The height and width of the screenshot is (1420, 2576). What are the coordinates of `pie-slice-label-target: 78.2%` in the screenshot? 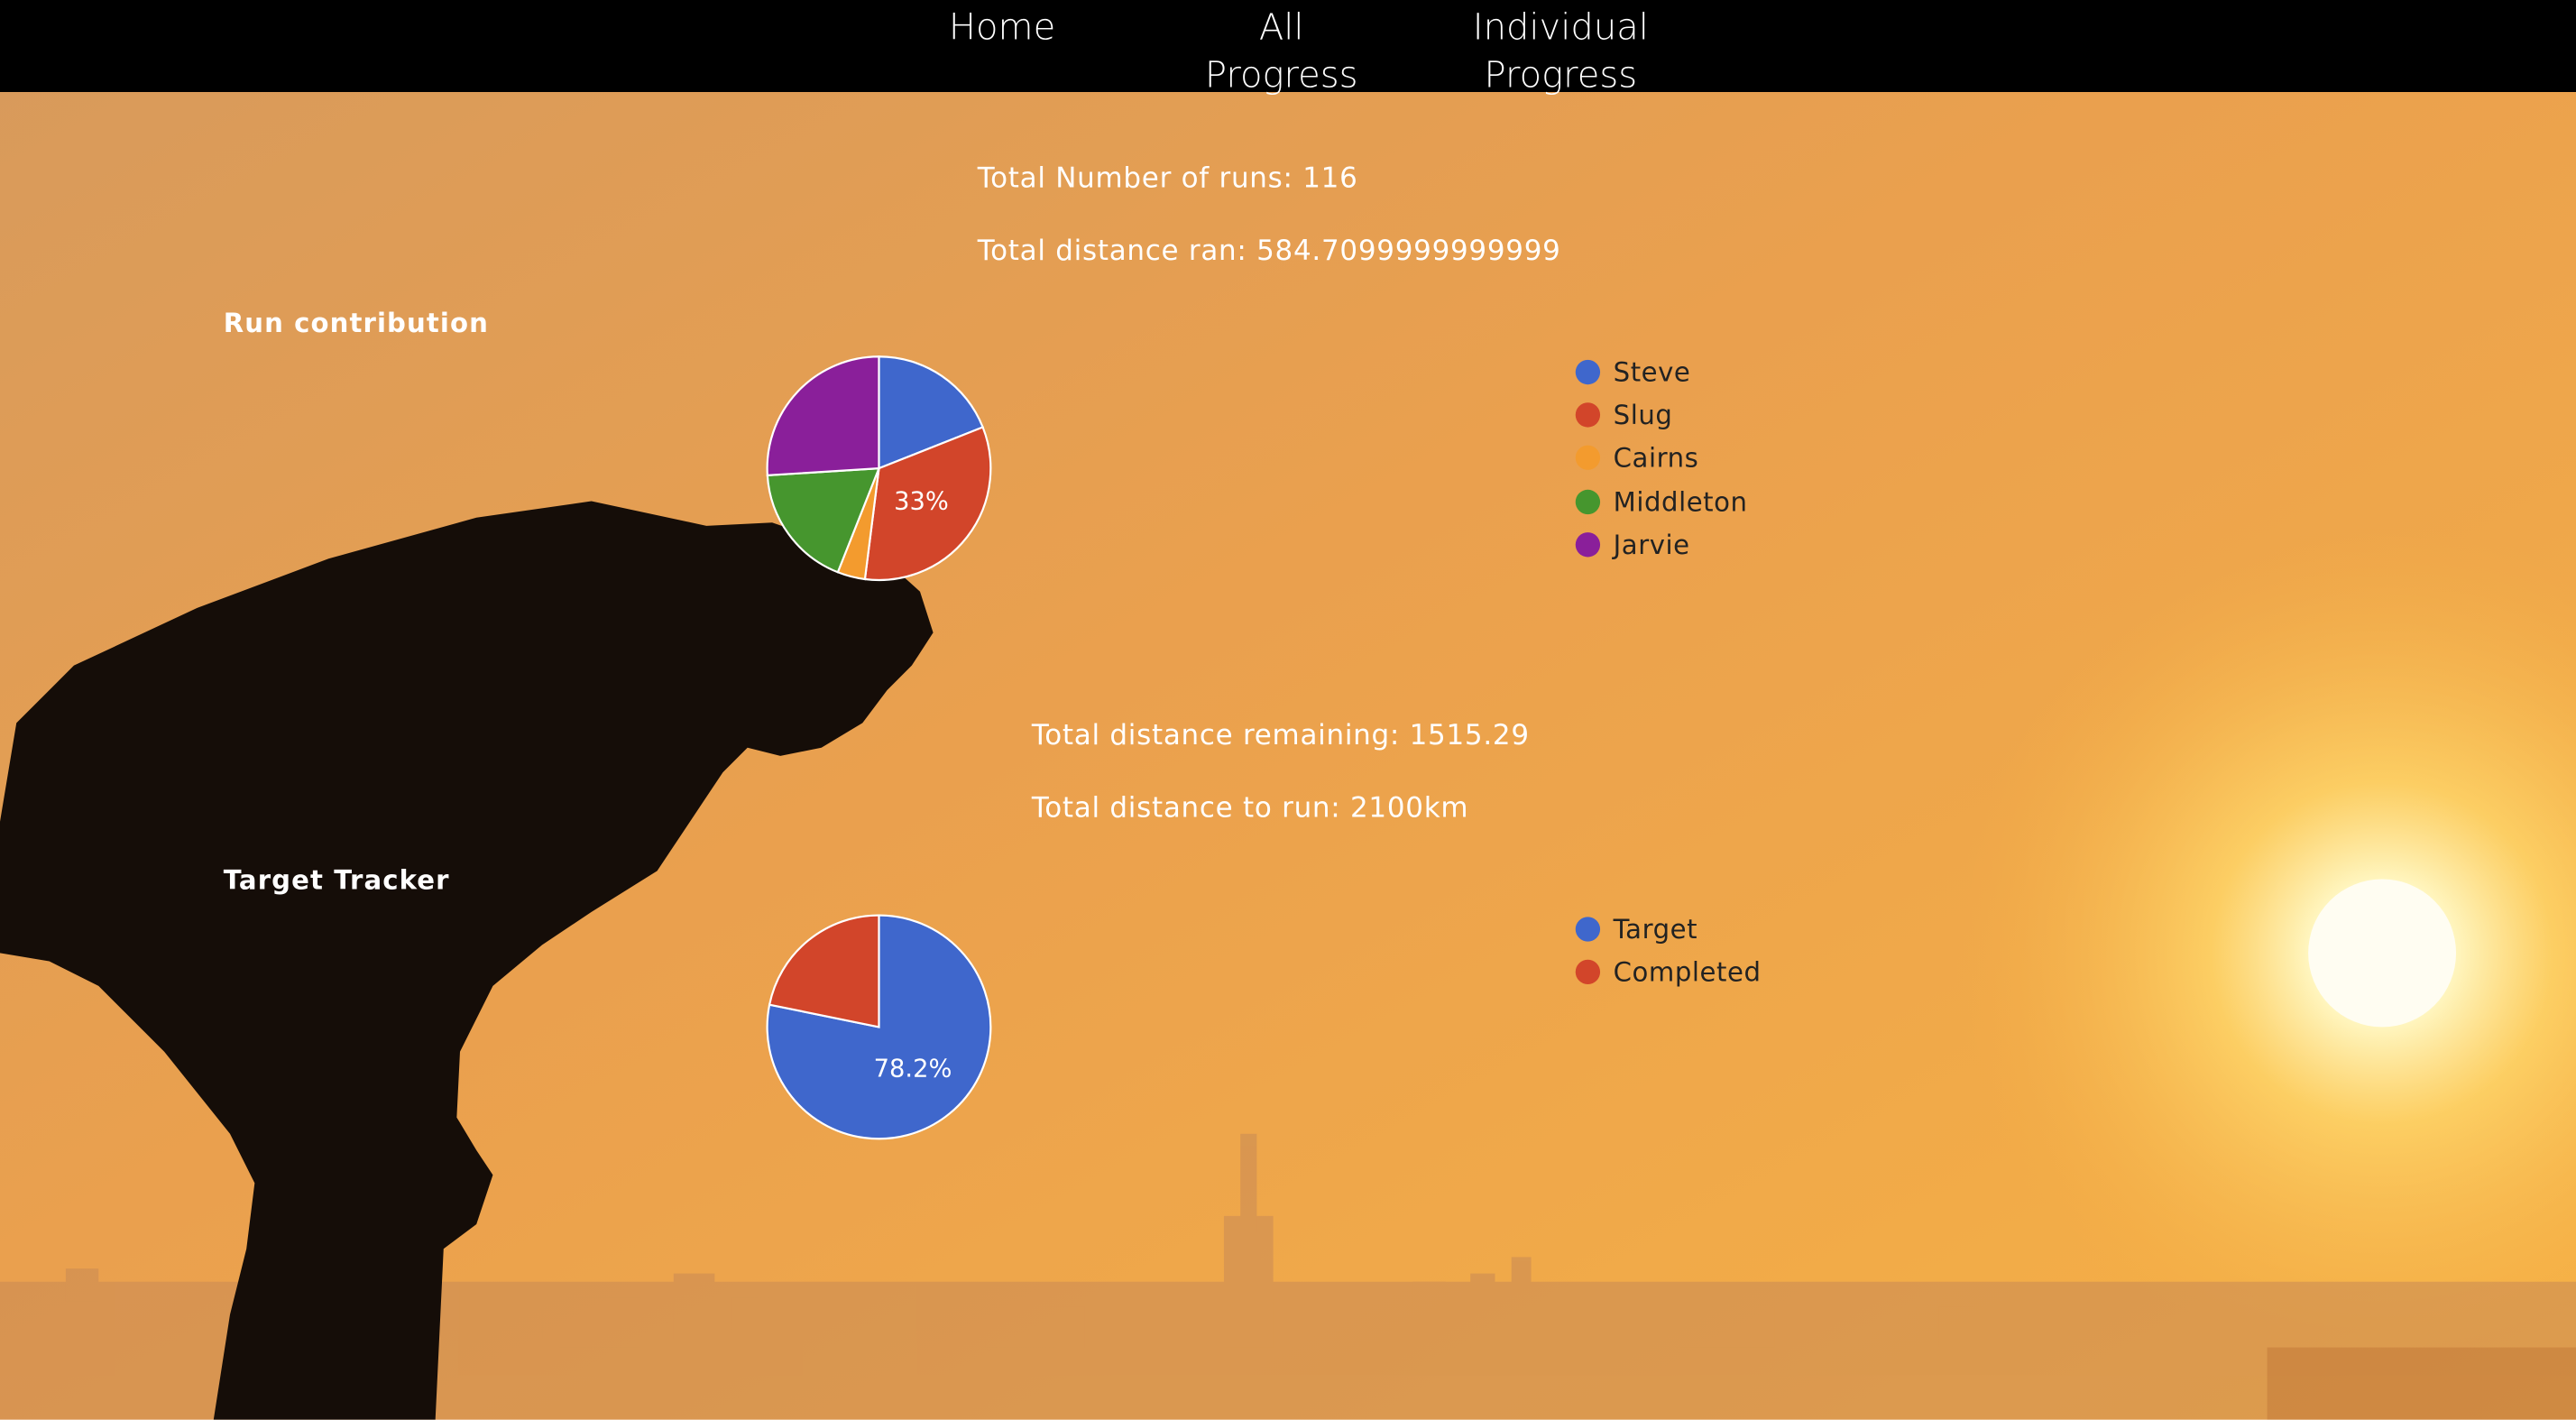 It's located at (913, 1069).